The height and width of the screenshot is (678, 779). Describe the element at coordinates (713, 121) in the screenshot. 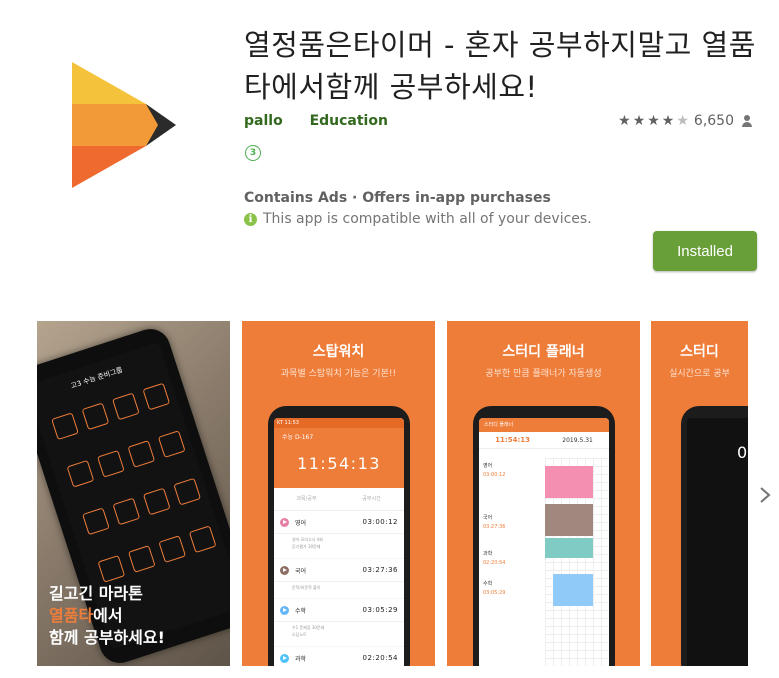

I see `rating-count: 6,650` at that location.